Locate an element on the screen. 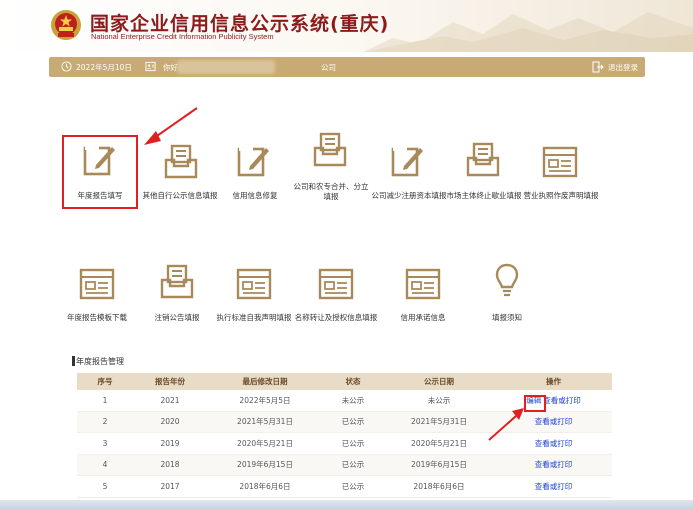 This screenshot has height=510, width=693. cell-modified: 2022年5月5日 is located at coordinates (265, 401).